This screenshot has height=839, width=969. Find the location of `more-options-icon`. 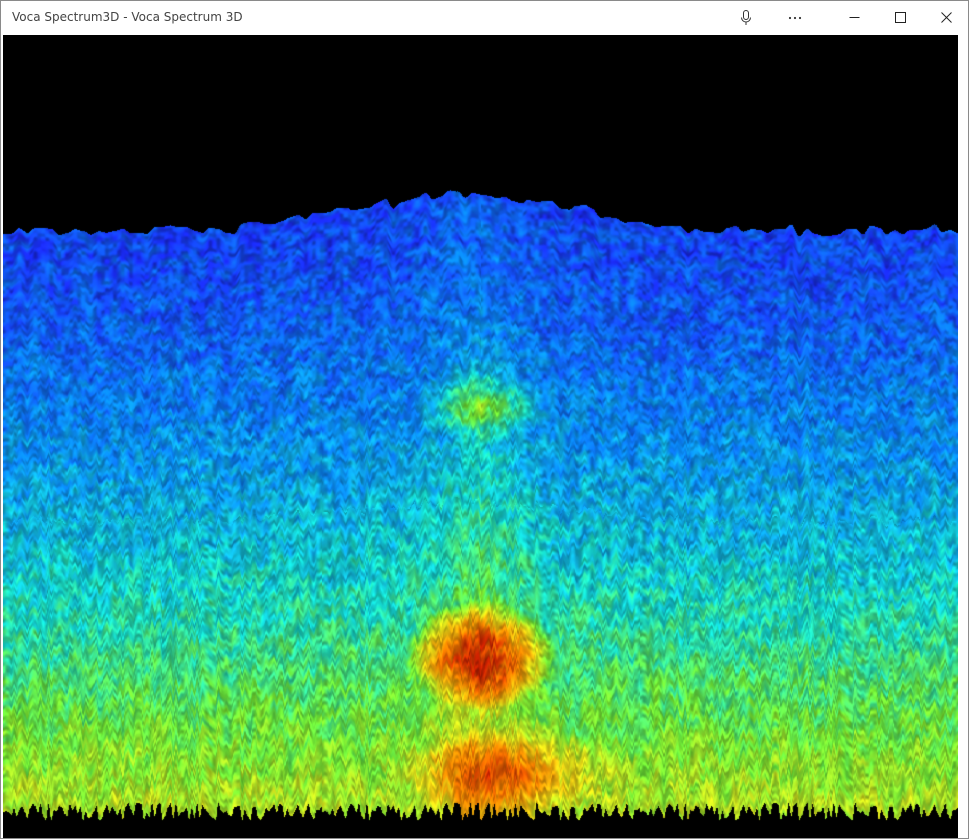

more-options-icon is located at coordinates (795, 18).